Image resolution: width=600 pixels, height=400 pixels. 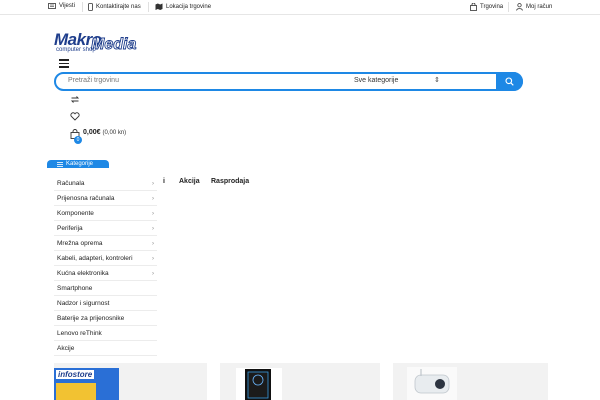 I want to click on news-link: Vijesti, so click(x=61, y=6).